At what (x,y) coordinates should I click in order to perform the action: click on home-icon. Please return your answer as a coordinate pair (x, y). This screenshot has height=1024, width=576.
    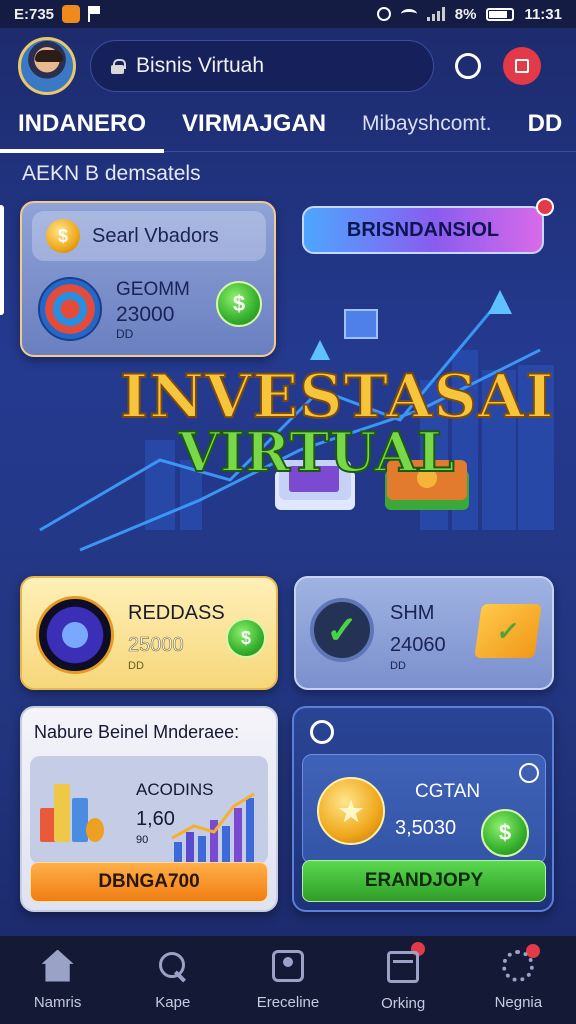
    Looking at the image, I should click on (57, 965).